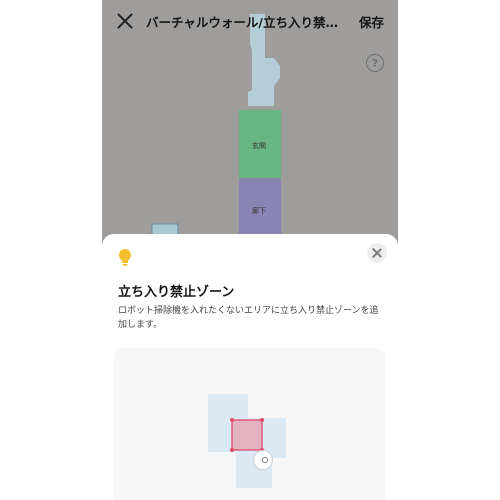  What do you see at coordinates (232, 450) in the screenshot?
I see `zone-handle-bl` at bounding box center [232, 450].